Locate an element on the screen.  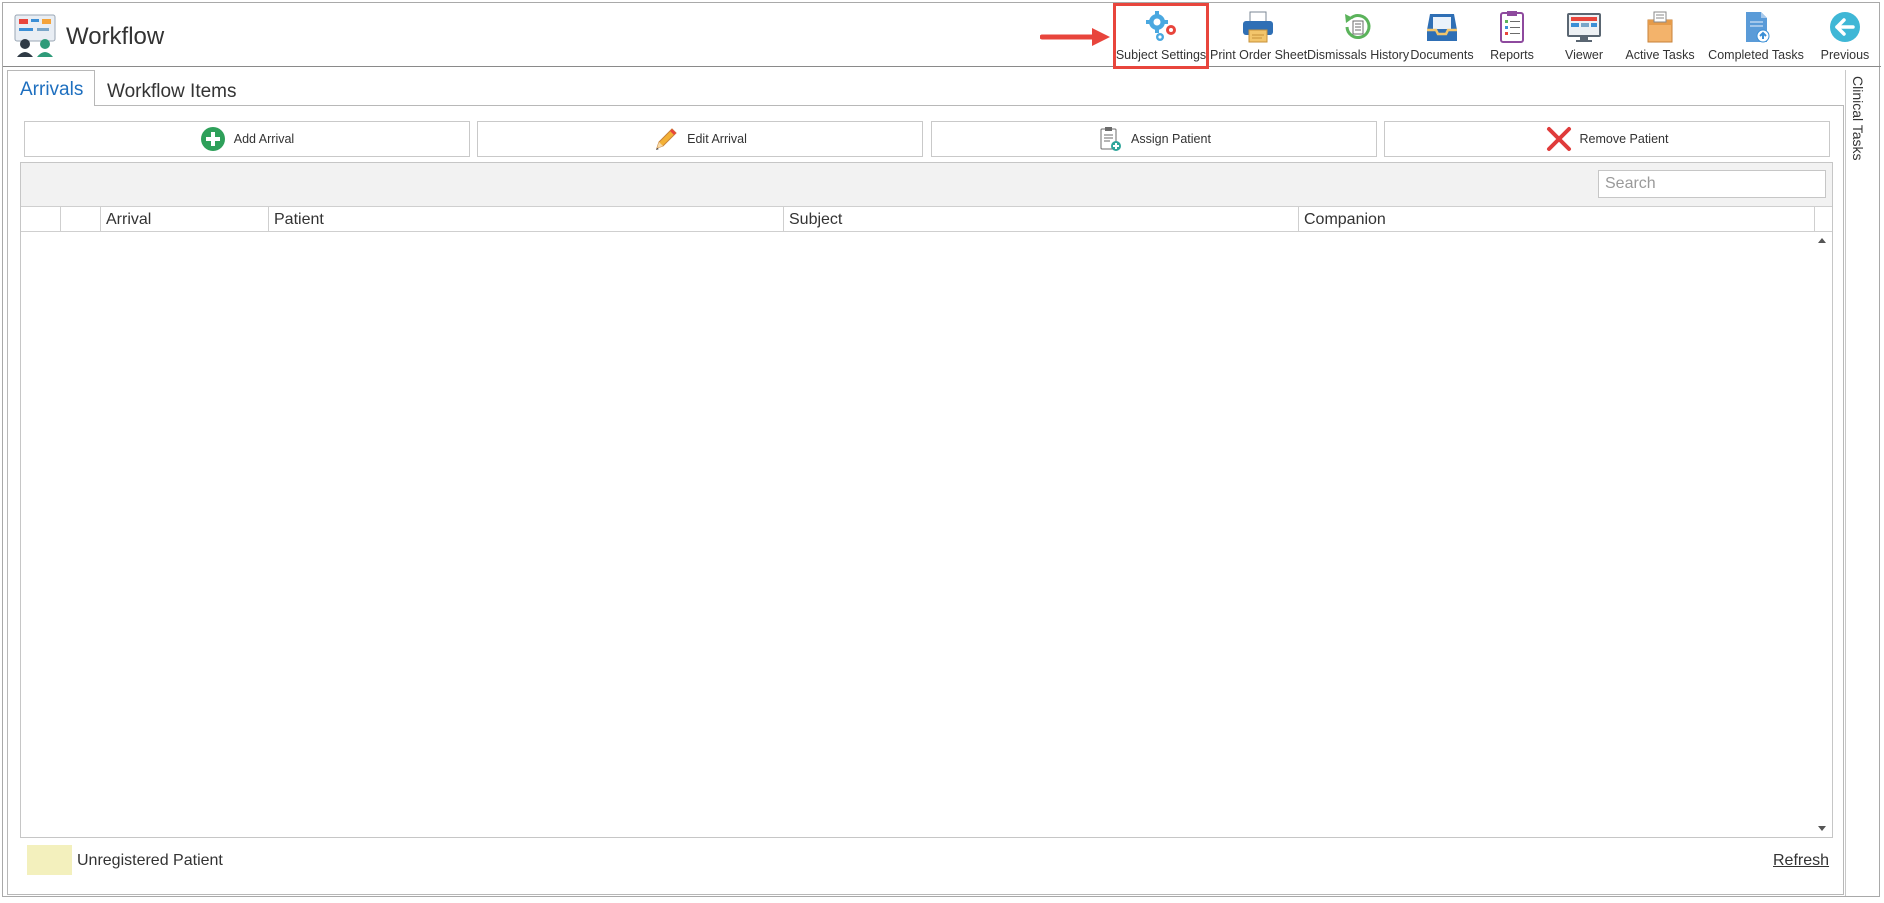
printer-icon is located at coordinates (1258, 27).